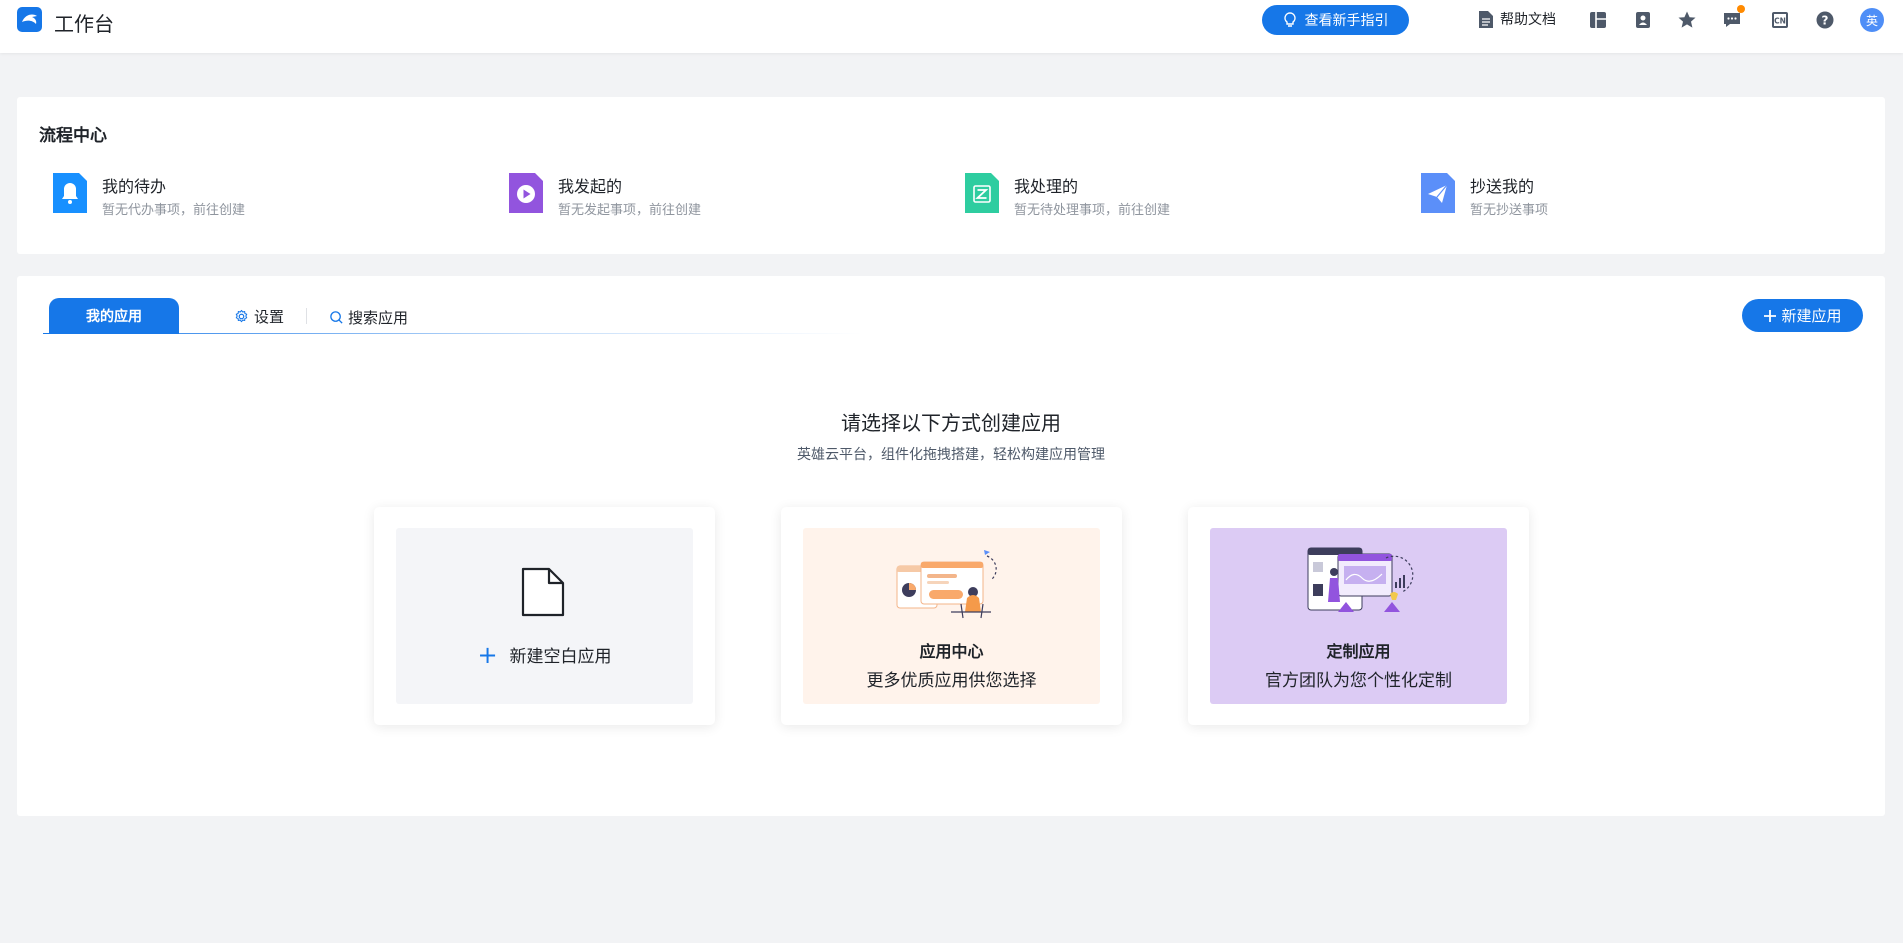  What do you see at coordinates (1509, 210) in the screenshot?
I see `process-item-sub: 暂无抄送事项` at bounding box center [1509, 210].